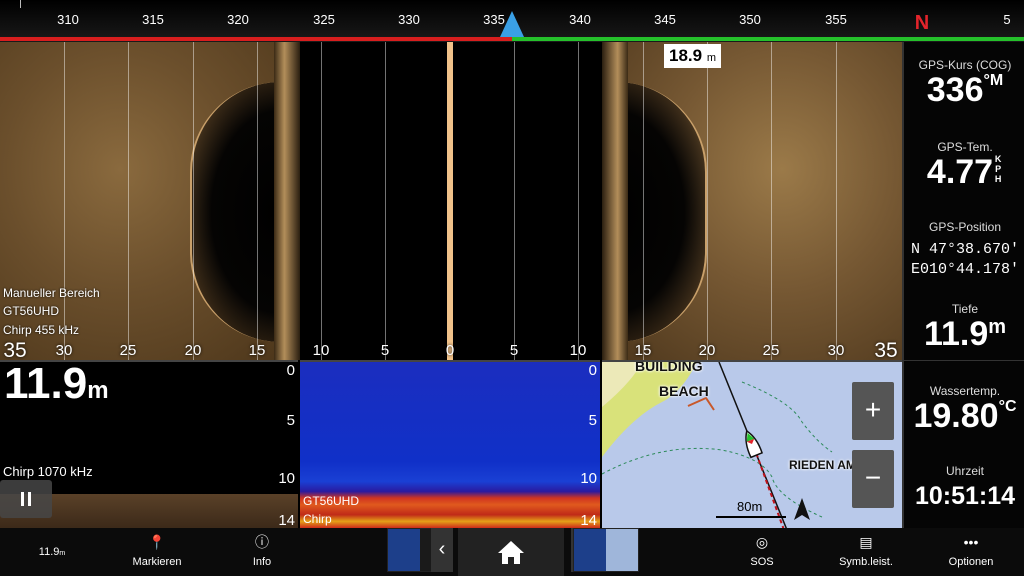 This screenshot has width=1024, height=576. I want to click on cog-readout: GPS-Kurs (COG) 336°M, so click(964, 83).